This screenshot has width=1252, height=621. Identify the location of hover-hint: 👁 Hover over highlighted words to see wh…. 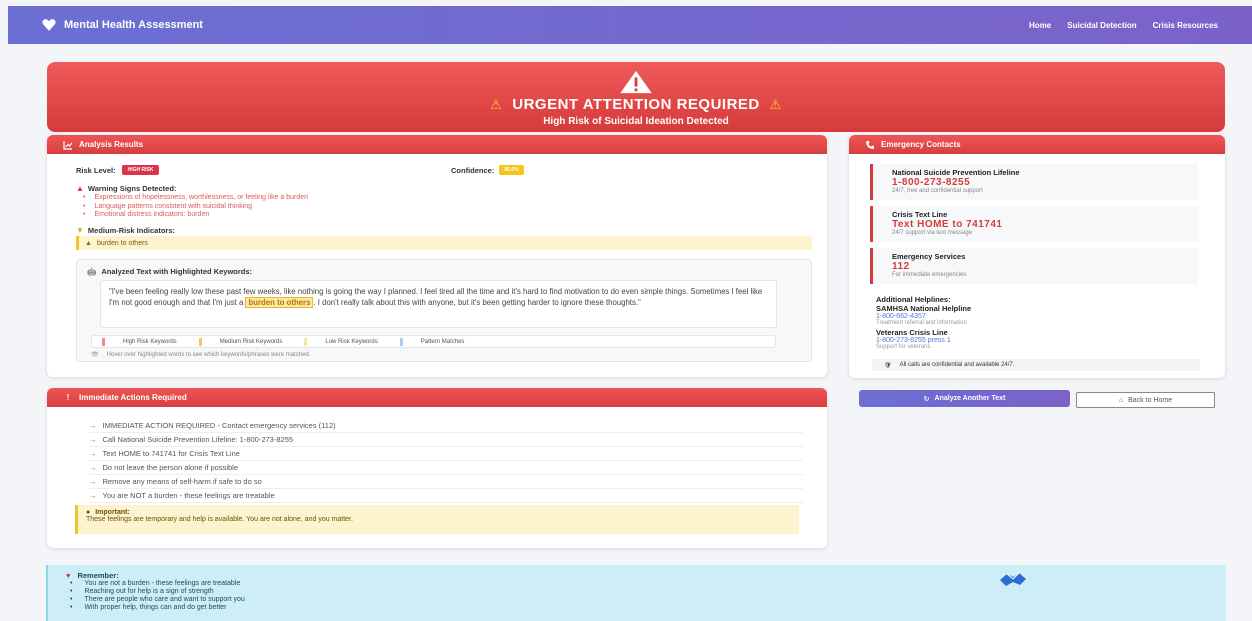
(201, 355).